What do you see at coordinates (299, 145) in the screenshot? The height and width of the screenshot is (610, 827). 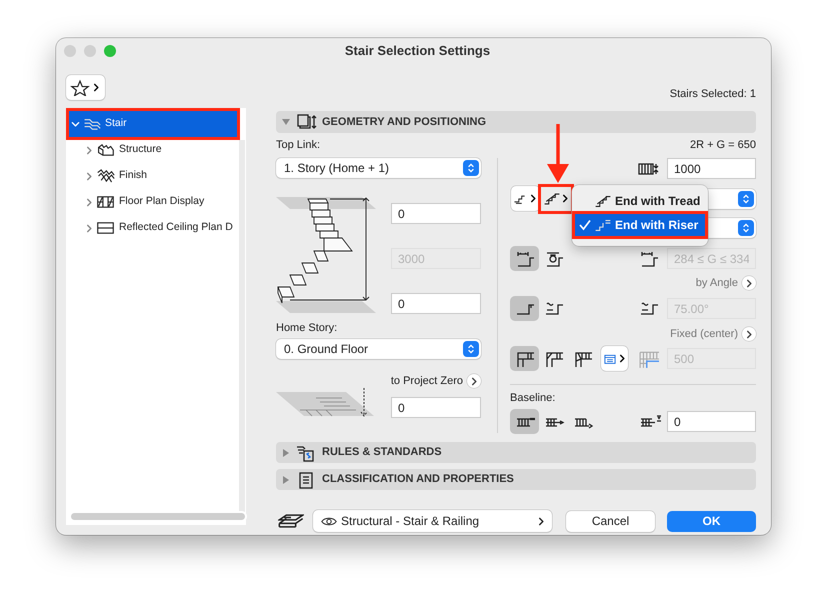 I see `field-label: Top Link:` at bounding box center [299, 145].